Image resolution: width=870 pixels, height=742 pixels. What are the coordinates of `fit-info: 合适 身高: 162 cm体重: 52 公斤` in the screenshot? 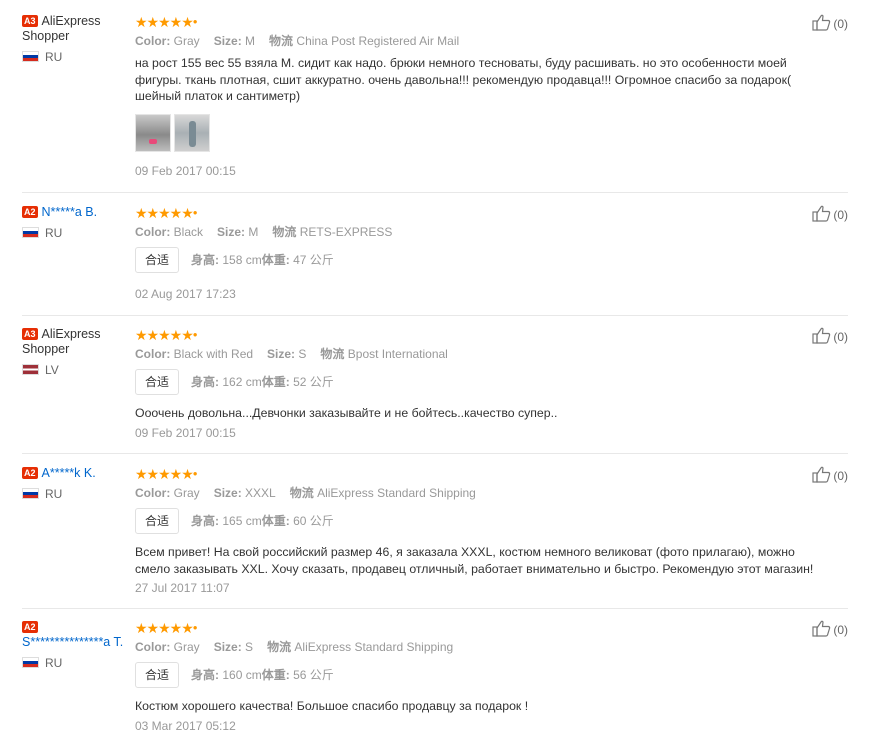 It's located at (480, 382).